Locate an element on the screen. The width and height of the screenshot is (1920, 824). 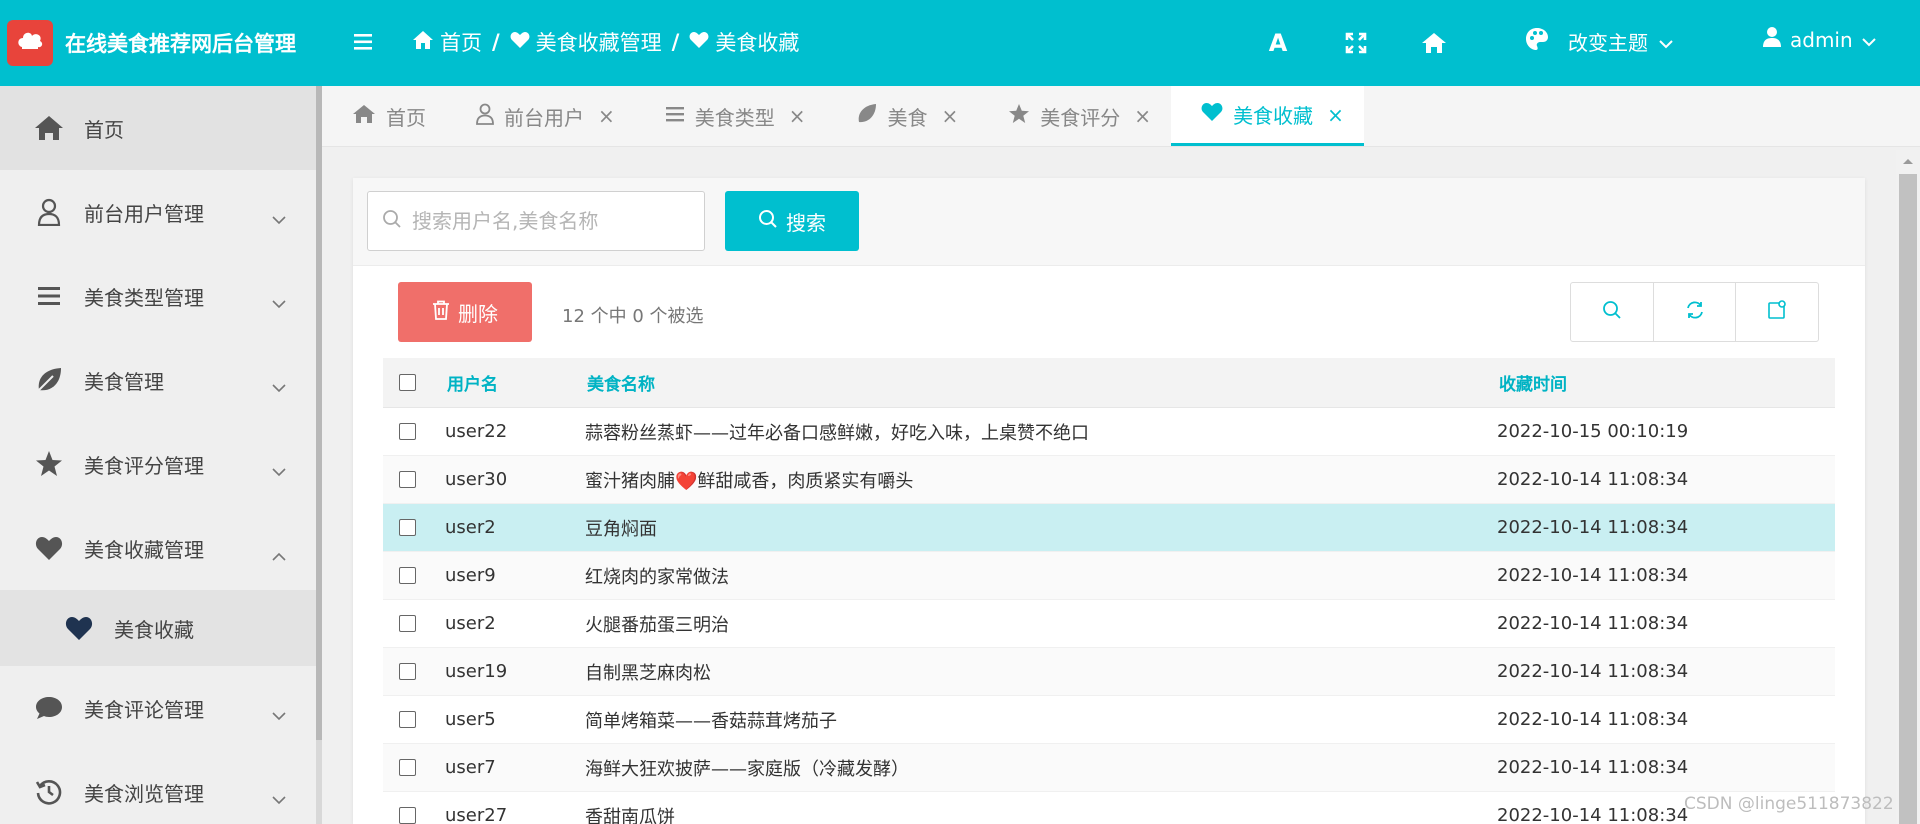
toggle-search-button is located at coordinates (1612, 312).